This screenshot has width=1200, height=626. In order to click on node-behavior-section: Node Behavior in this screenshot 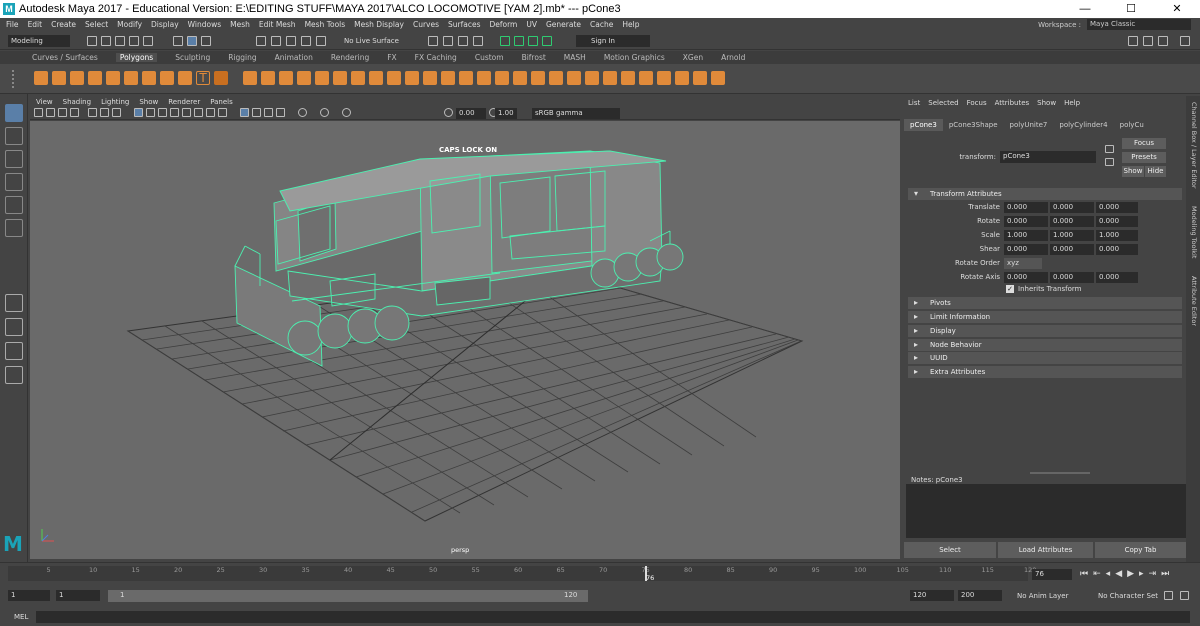, I will do `click(1045, 345)`.